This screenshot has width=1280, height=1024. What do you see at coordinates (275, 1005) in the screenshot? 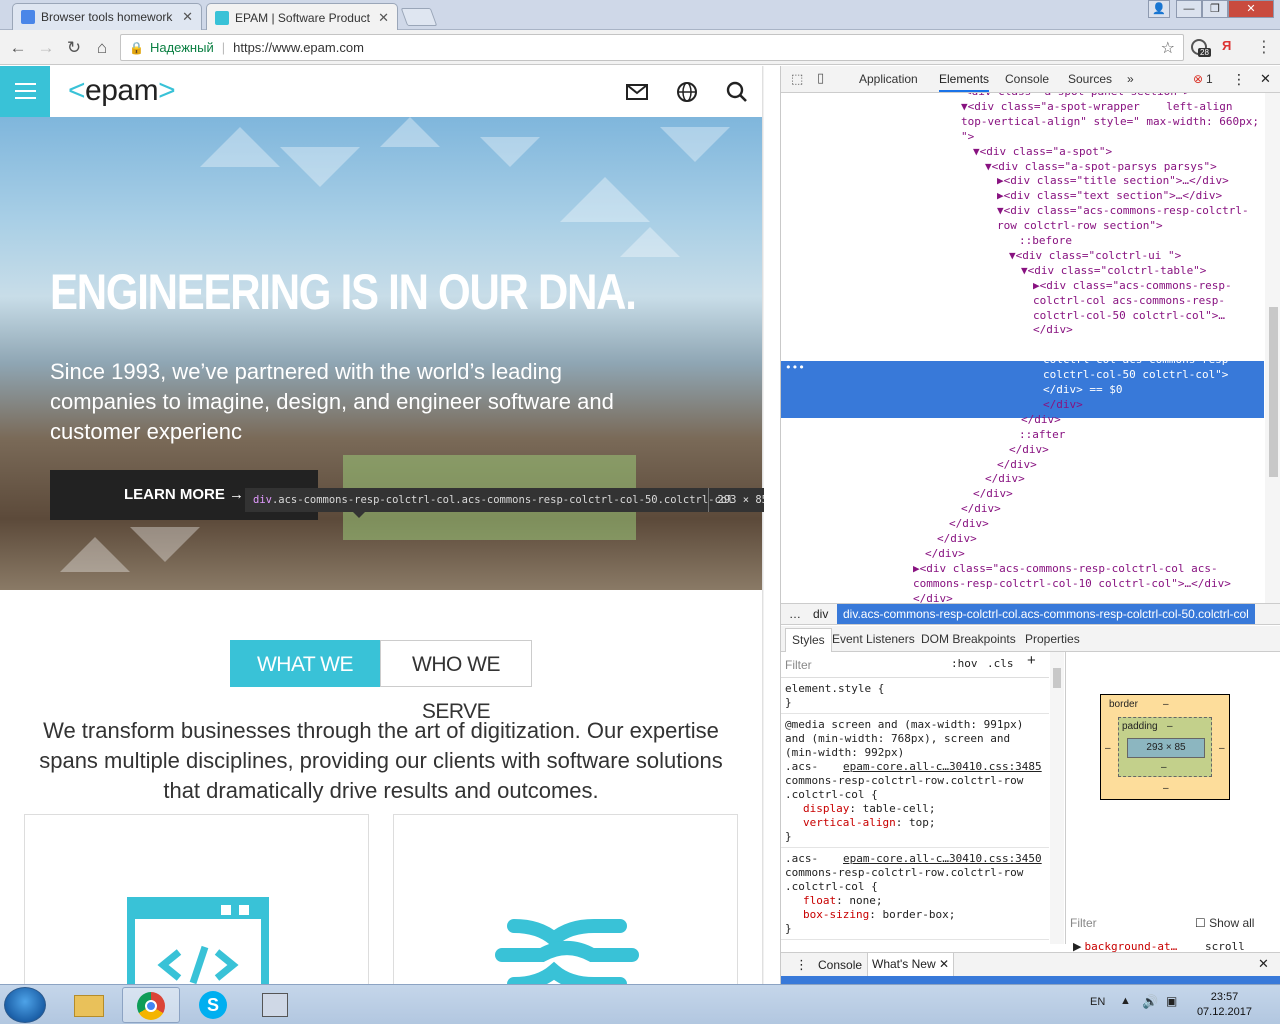
I see `snipping-tool-icon` at bounding box center [275, 1005].